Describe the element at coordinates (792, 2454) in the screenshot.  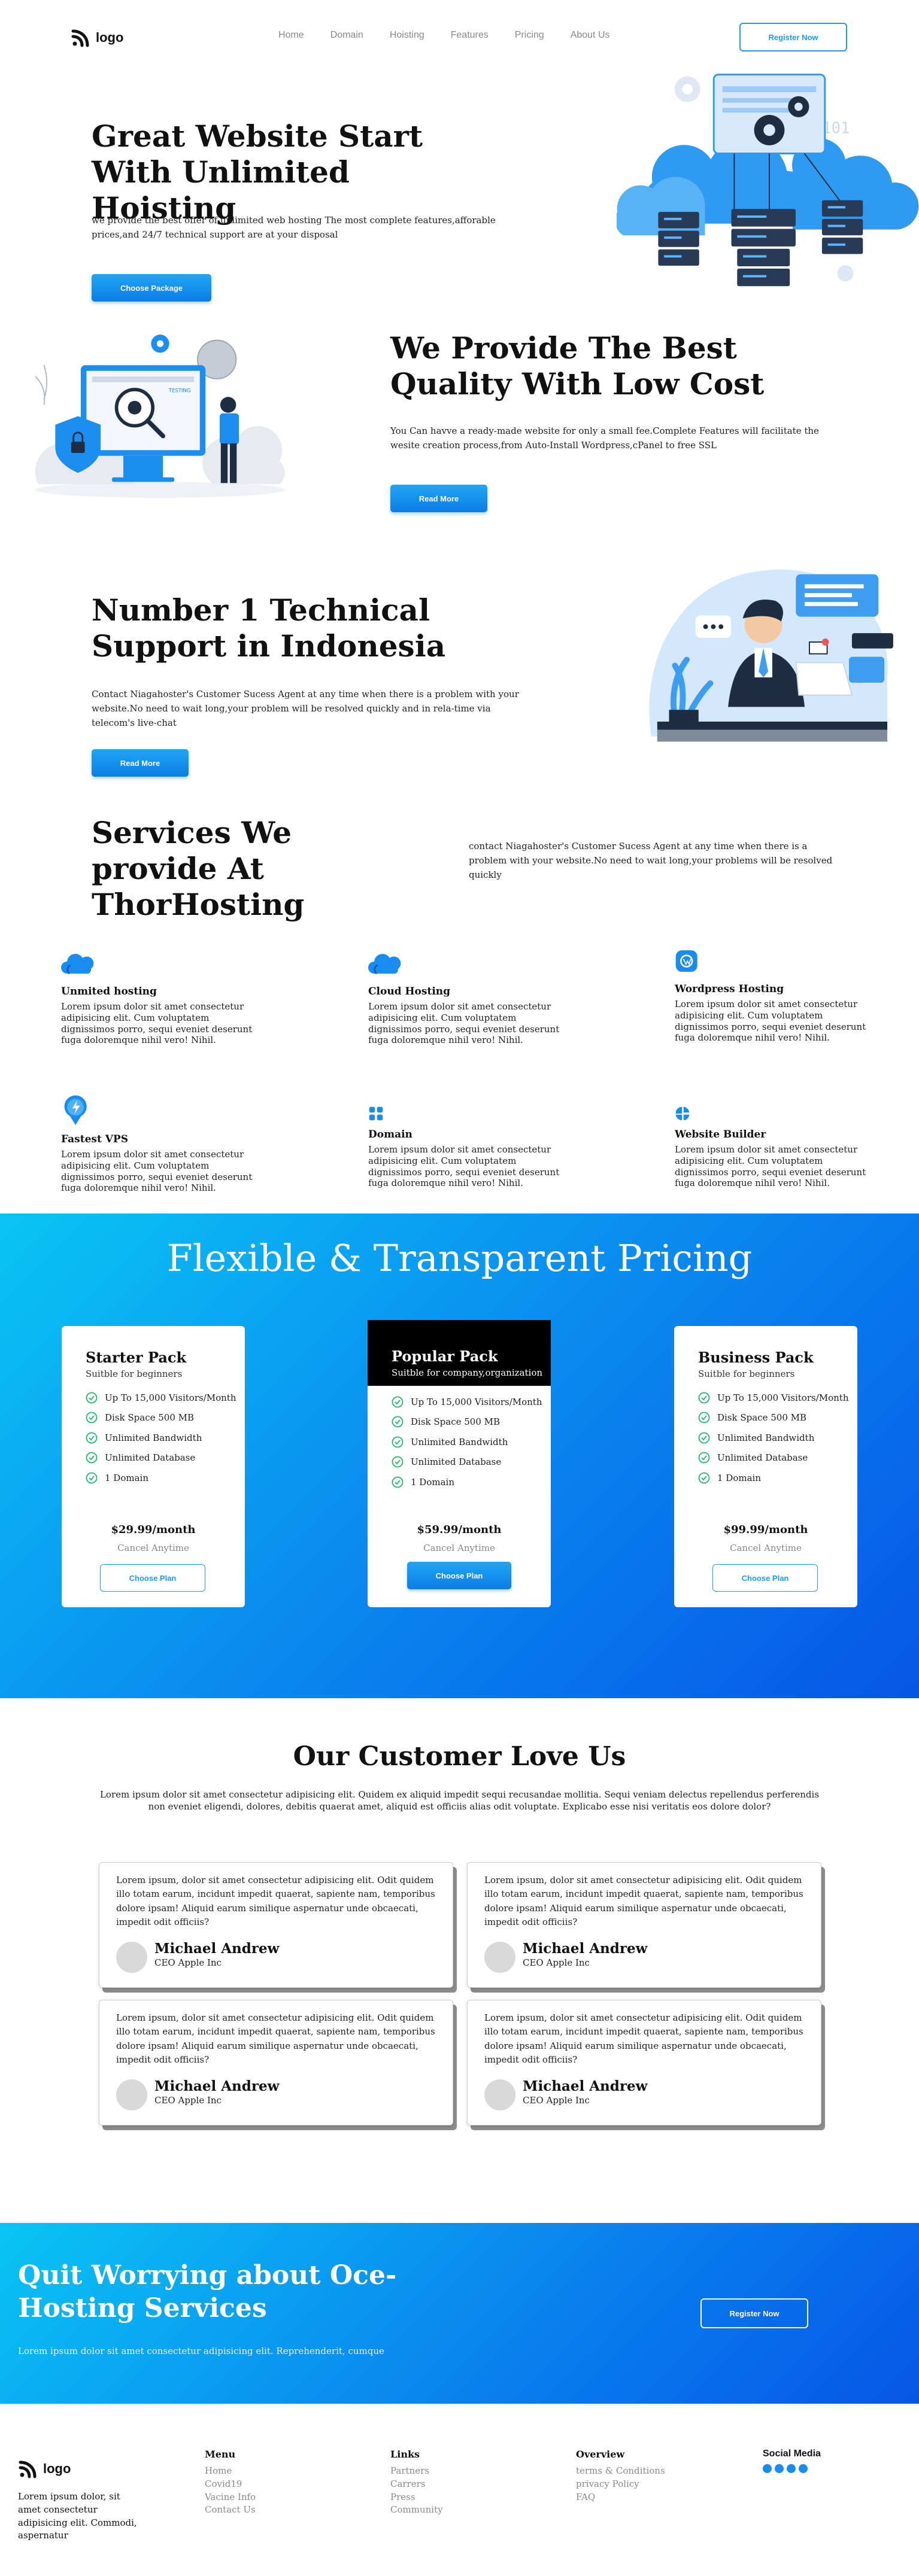
I see `footer-column-title: Social Media` at that location.